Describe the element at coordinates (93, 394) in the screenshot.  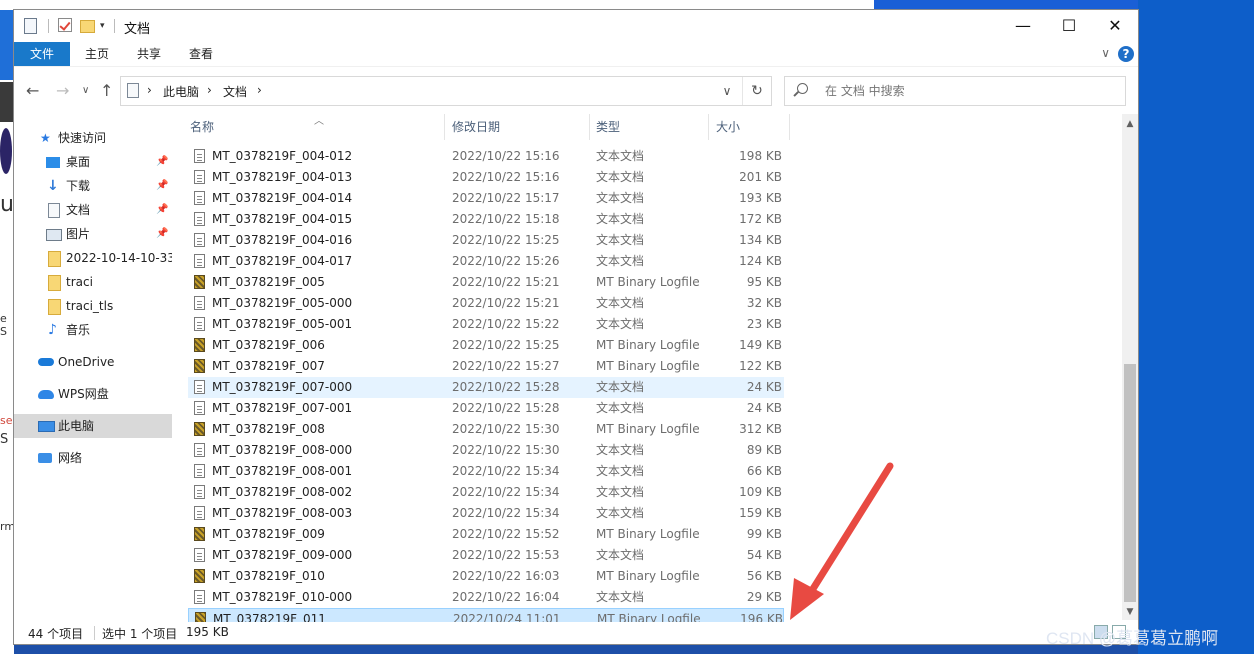
I see `nav-wps-cloud: WPS网盘` at that location.